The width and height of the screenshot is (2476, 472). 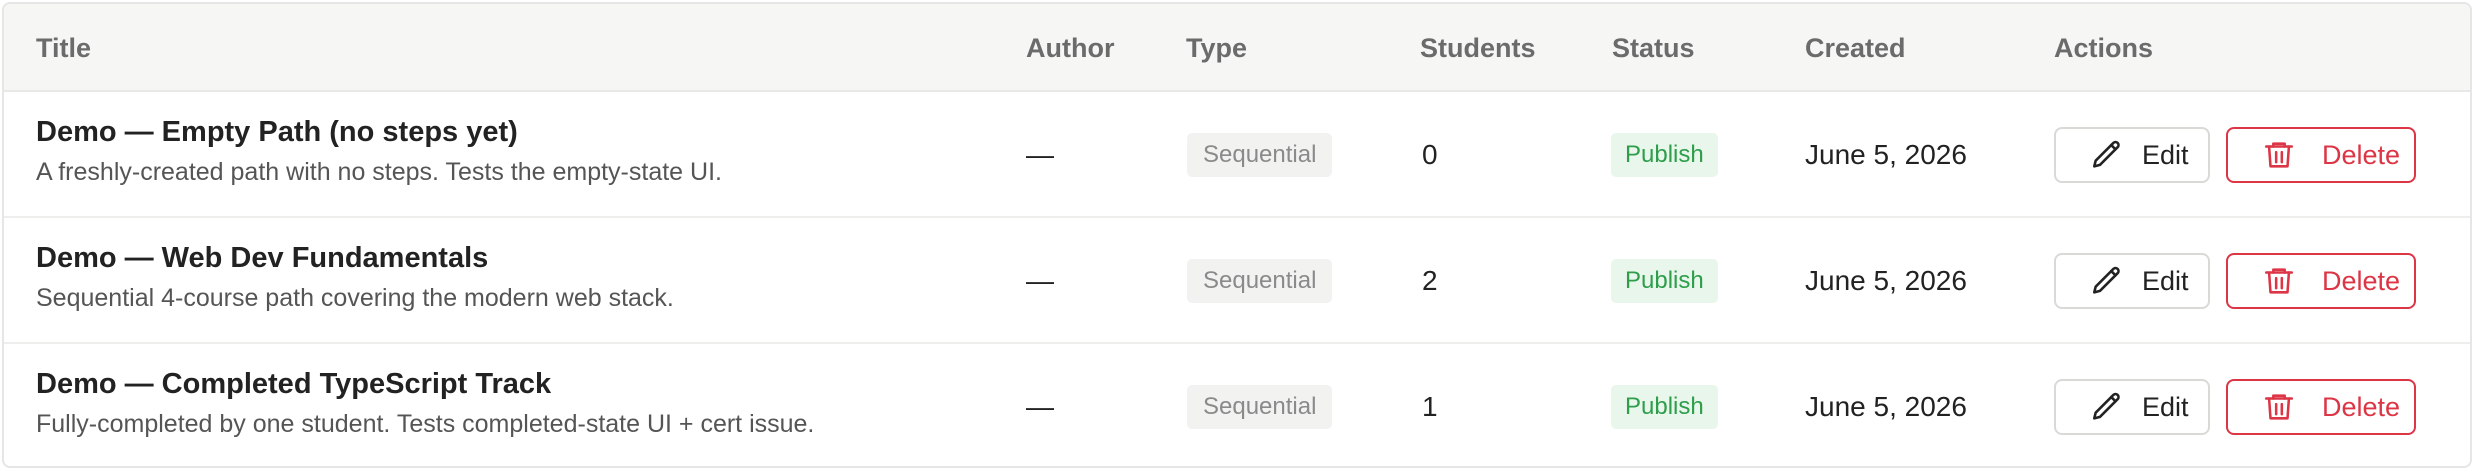 What do you see at coordinates (64, 48) in the screenshot?
I see `column-header-title: Title` at bounding box center [64, 48].